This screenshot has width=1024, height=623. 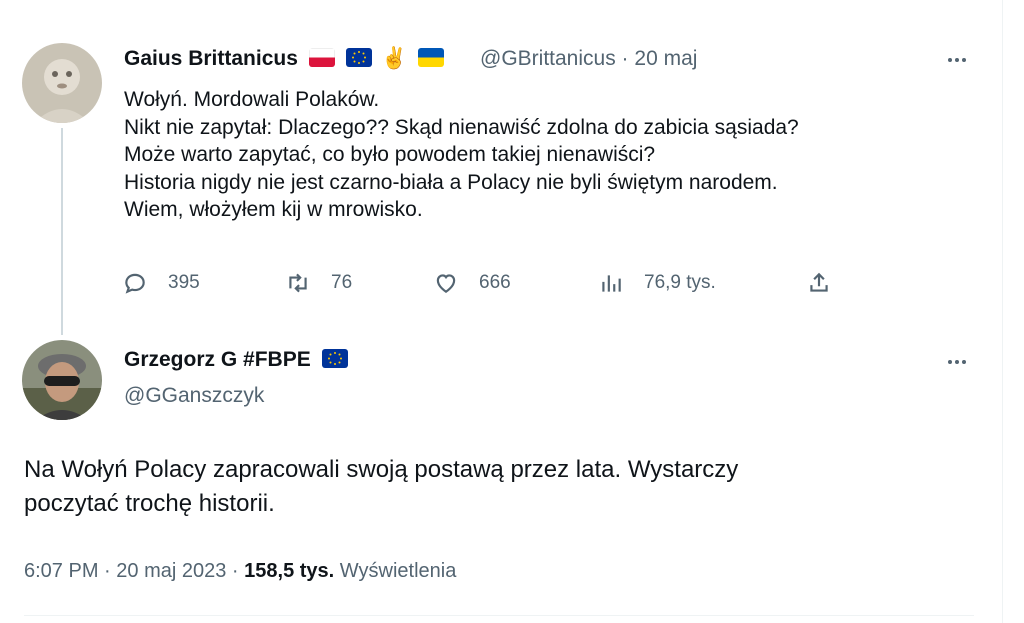 I want to click on retweet-icon, so click(x=298, y=283).